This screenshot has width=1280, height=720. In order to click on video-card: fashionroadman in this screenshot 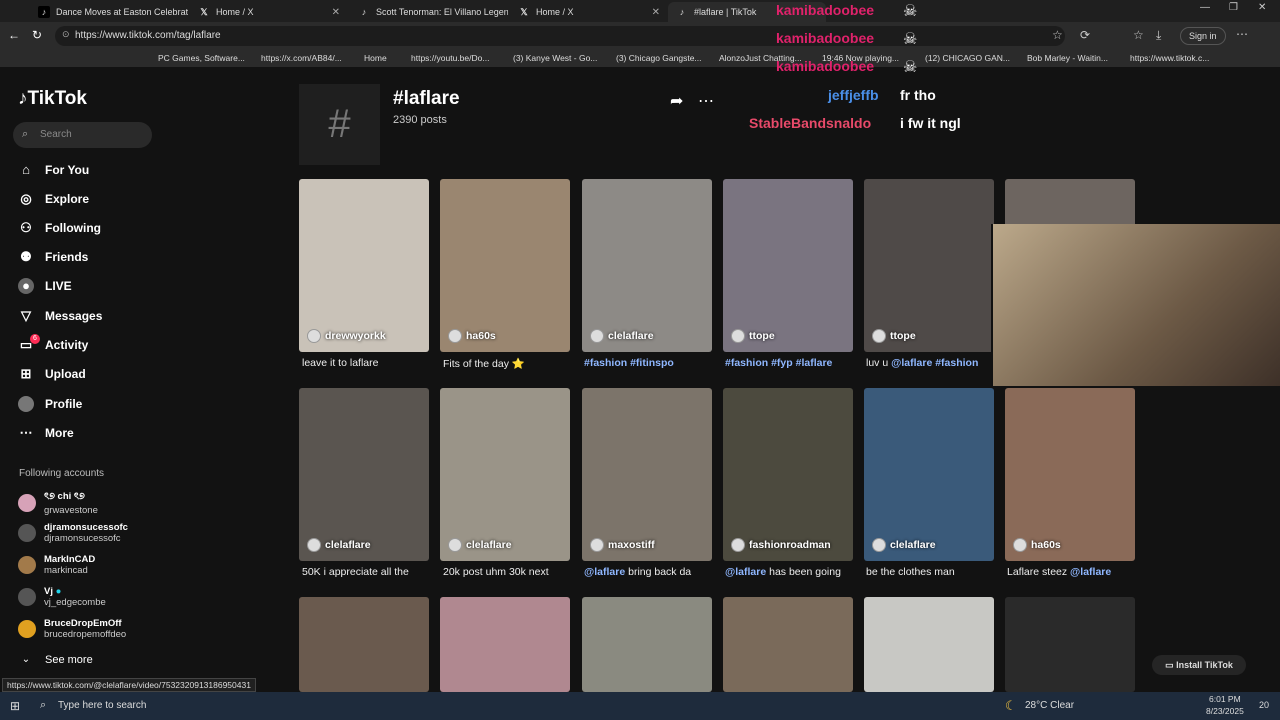, I will do `click(788, 474)`.